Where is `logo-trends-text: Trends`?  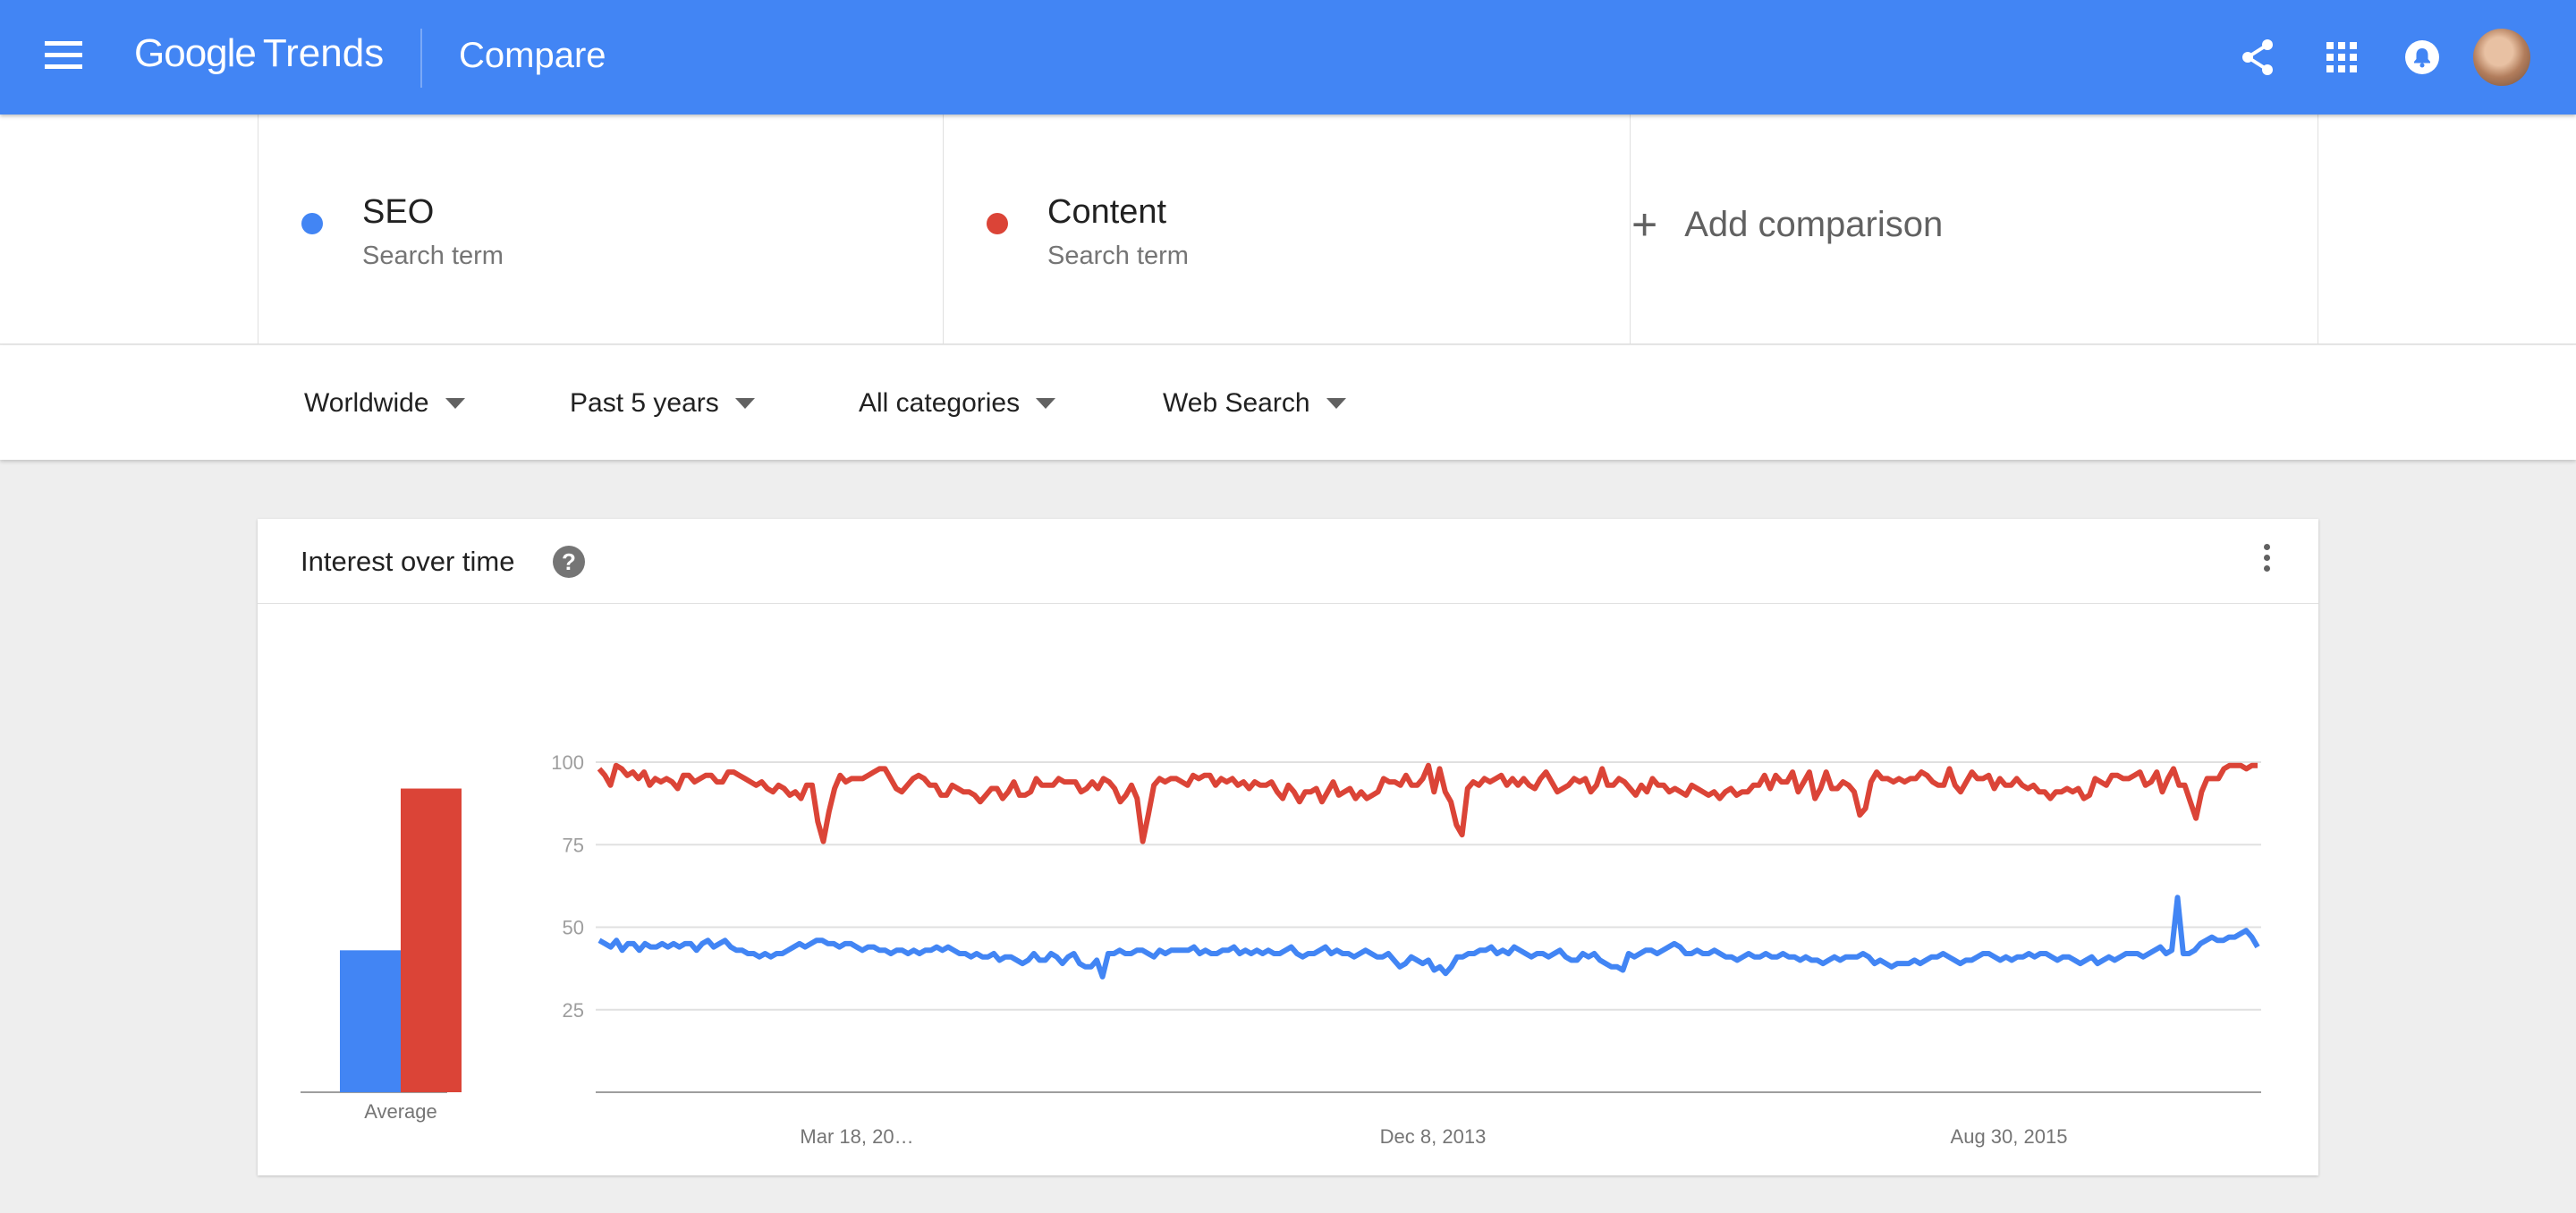 logo-trends-text: Trends is located at coordinates (323, 53).